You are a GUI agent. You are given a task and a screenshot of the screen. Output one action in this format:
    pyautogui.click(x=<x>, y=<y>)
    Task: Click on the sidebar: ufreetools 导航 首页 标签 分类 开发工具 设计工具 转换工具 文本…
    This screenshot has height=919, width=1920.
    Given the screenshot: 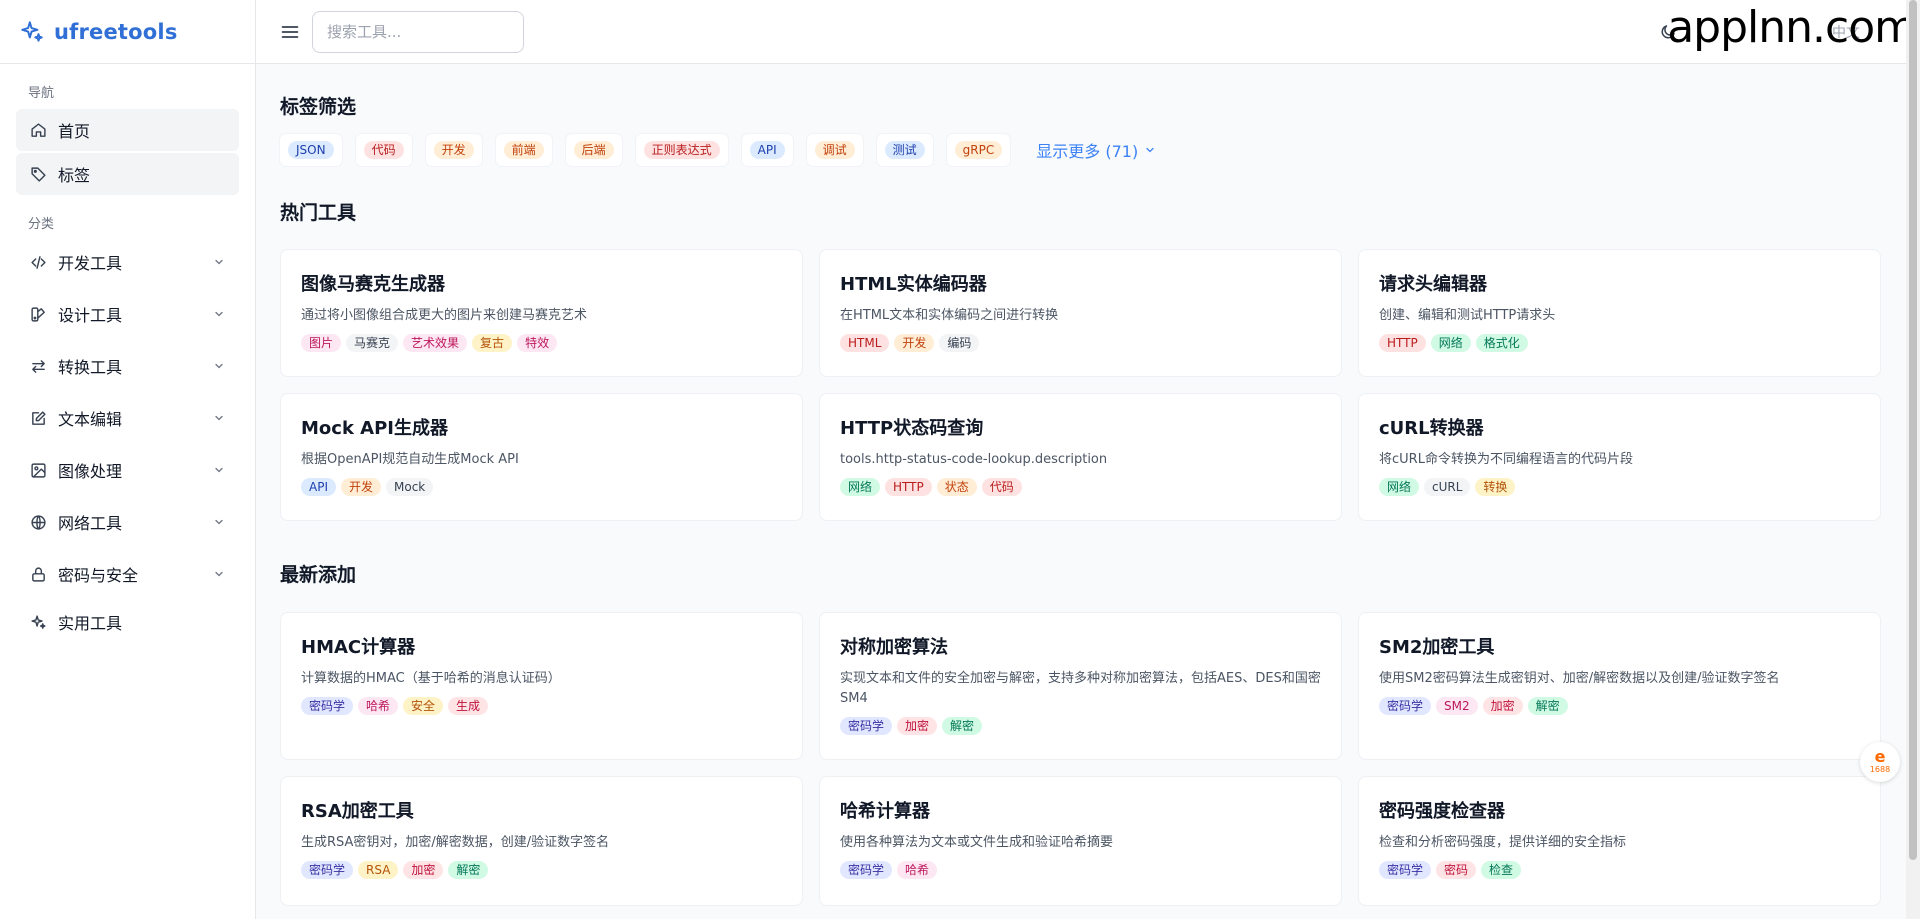 What is the action you would take?
    pyautogui.click(x=128, y=459)
    